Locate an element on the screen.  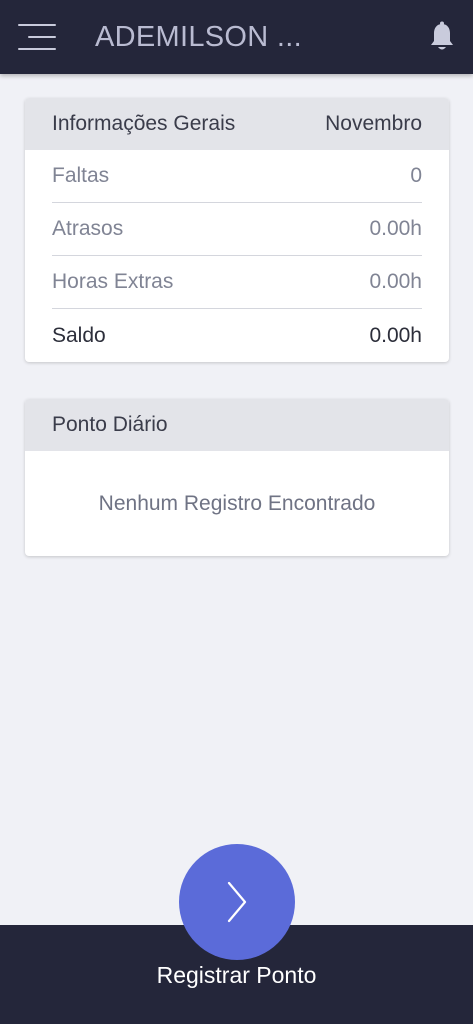
row-label: Atrasos is located at coordinates (88, 228).